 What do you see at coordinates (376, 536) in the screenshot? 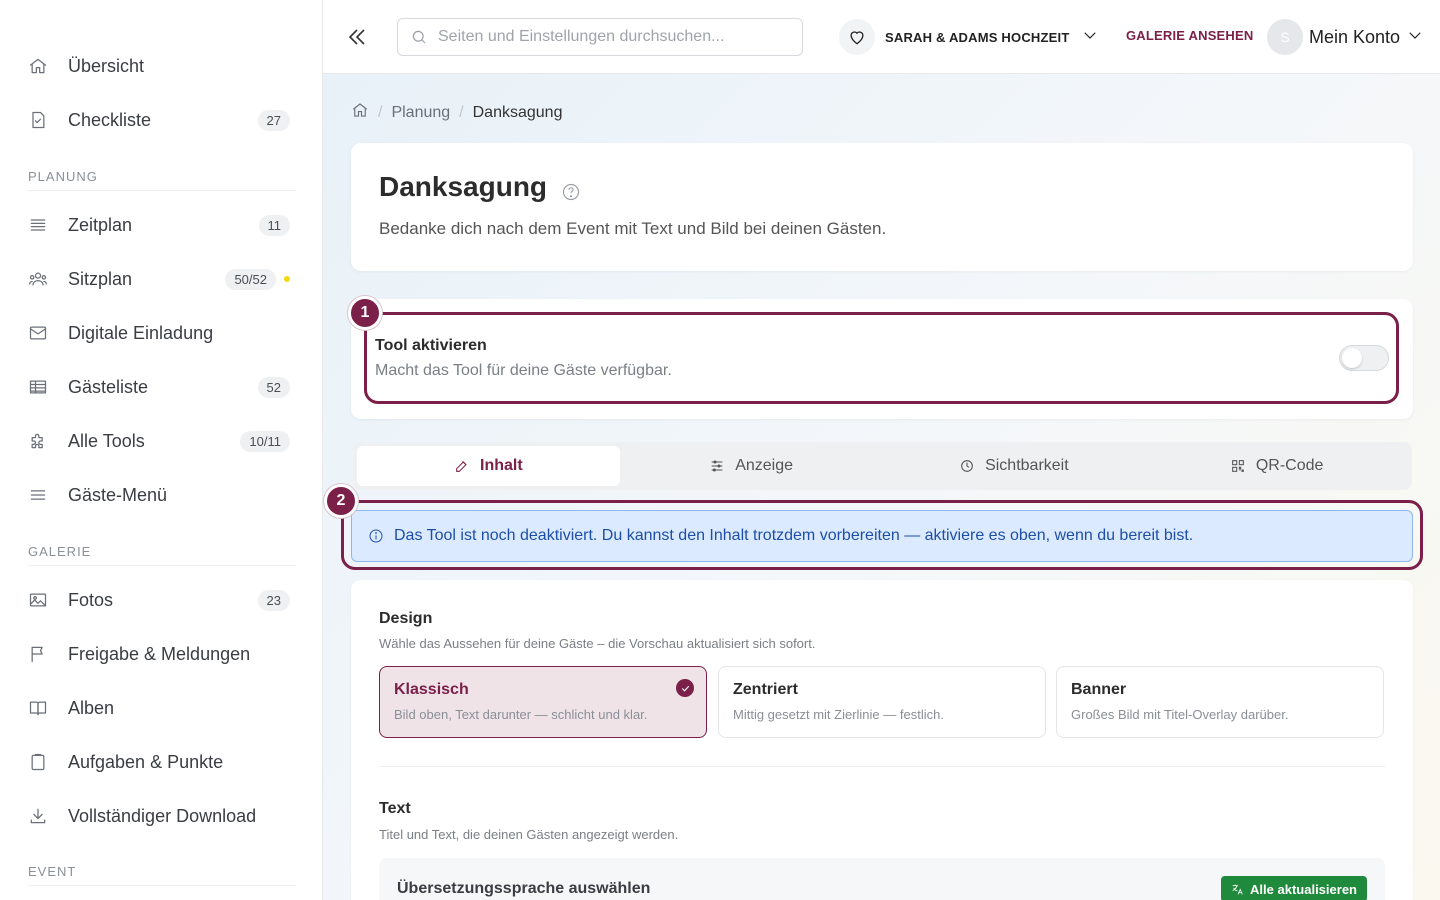
I see `info-icon` at bounding box center [376, 536].